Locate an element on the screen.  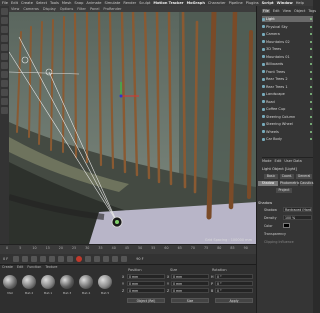
object-row: Wheels is located at coordinates (287, 132).